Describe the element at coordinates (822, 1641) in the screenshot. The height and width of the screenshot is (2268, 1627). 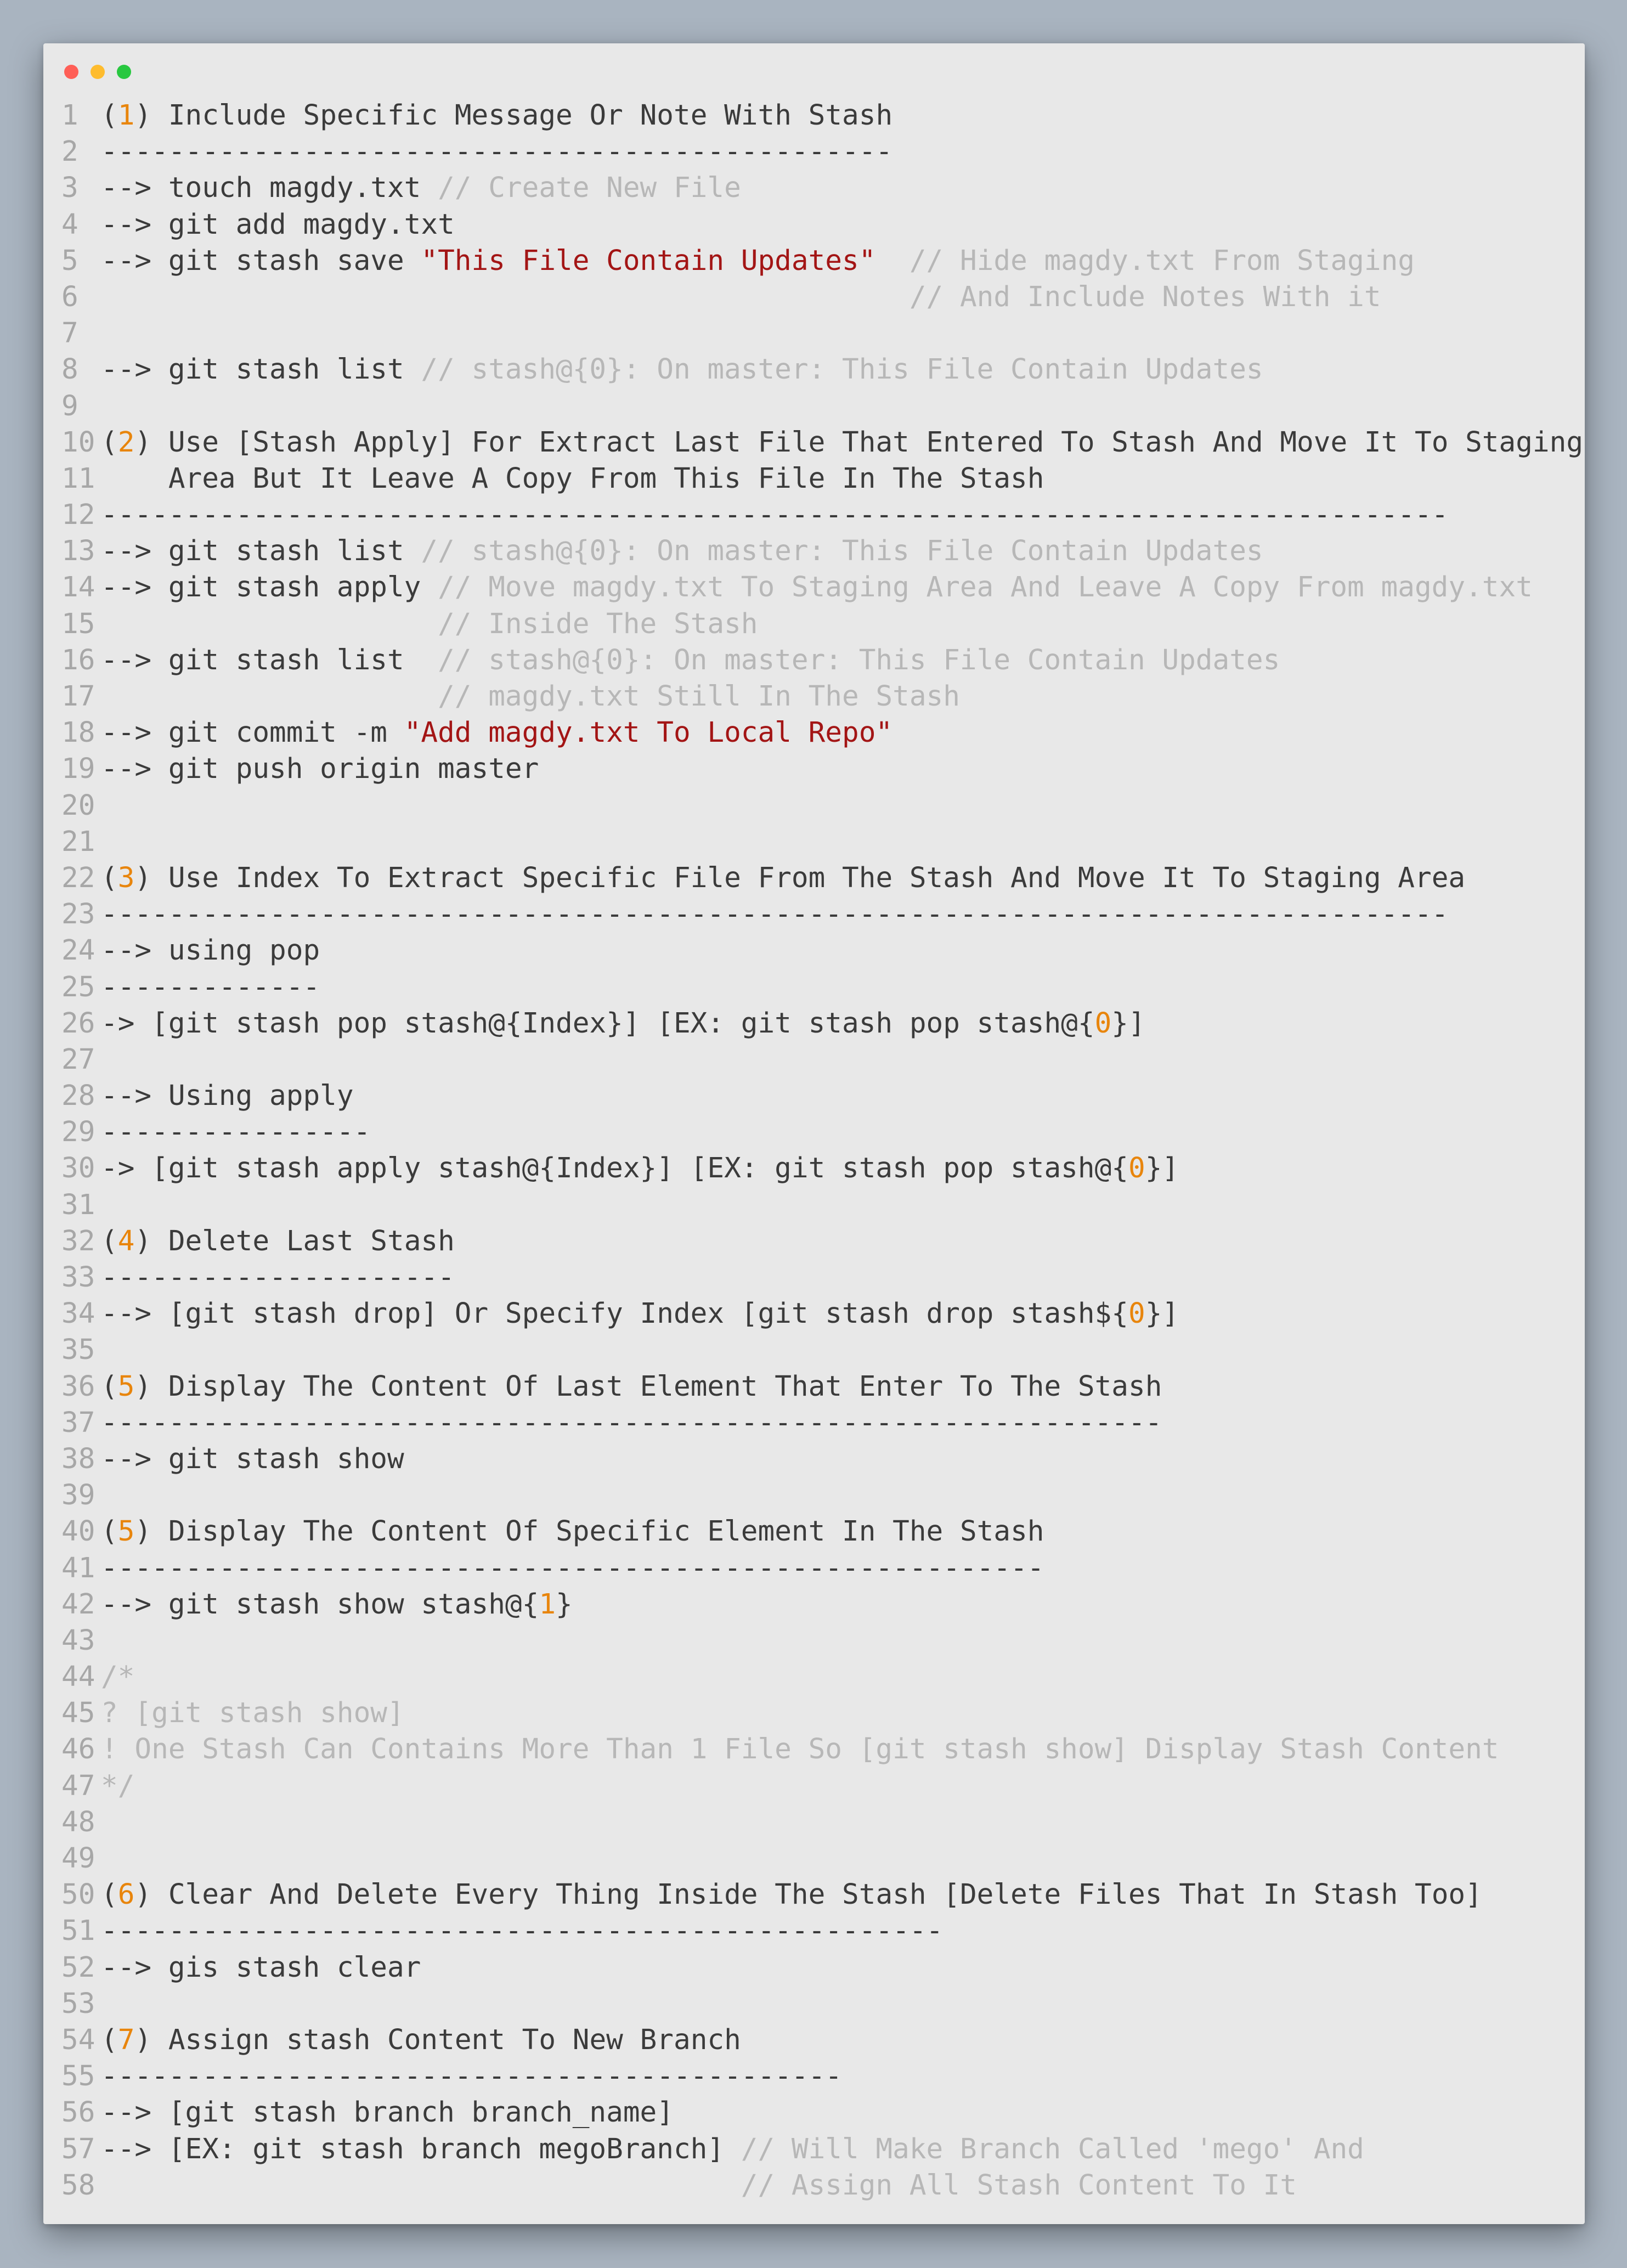
I see `code-line: 43` at that location.